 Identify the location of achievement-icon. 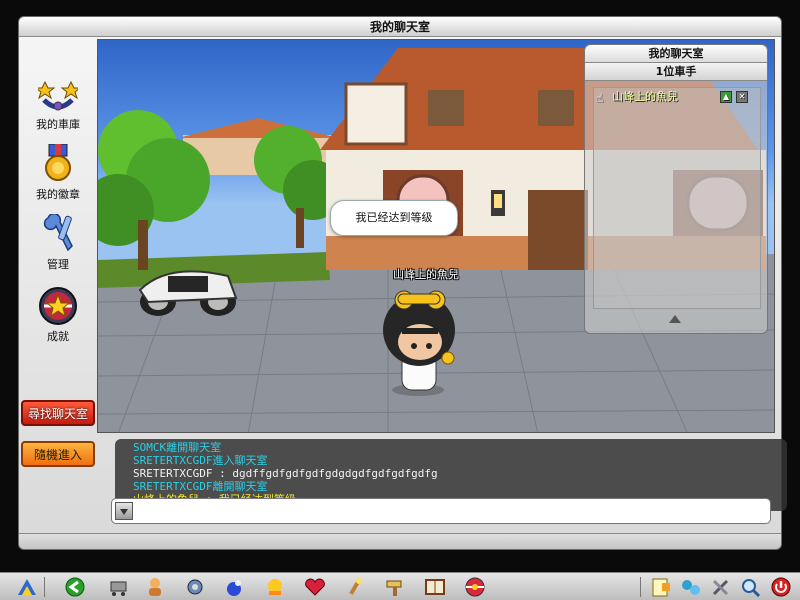
(58, 306).